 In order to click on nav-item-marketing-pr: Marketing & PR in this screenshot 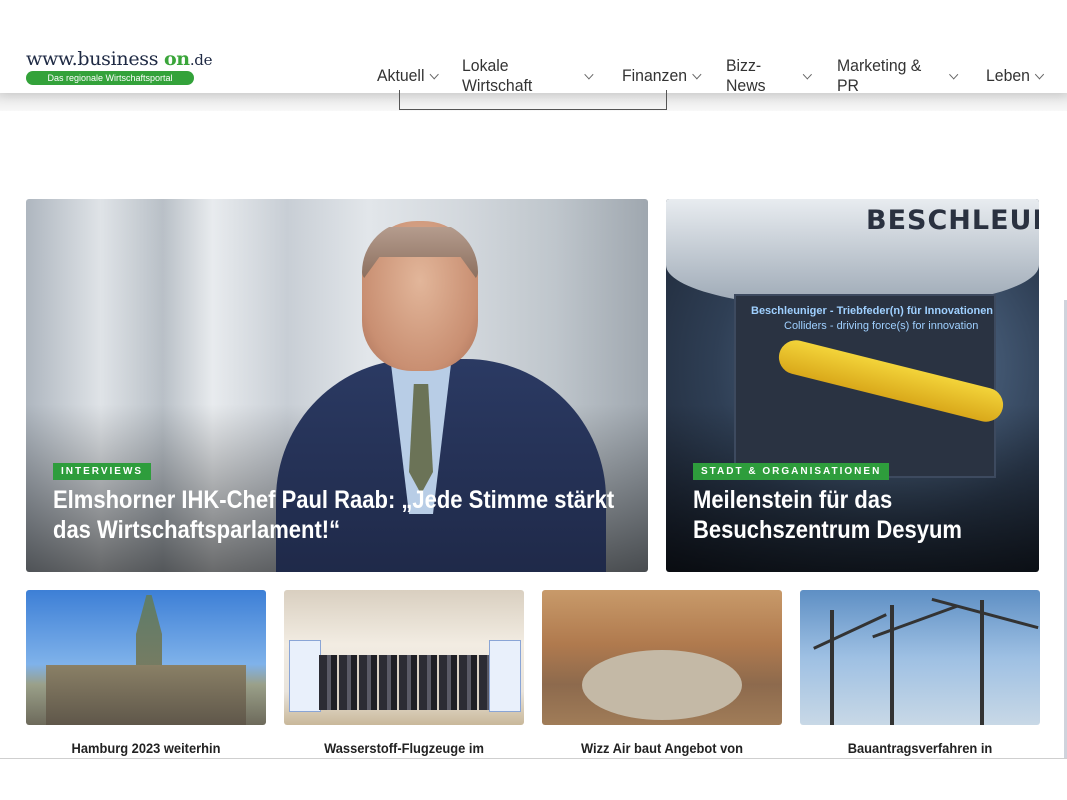, I will do `click(897, 76)`.